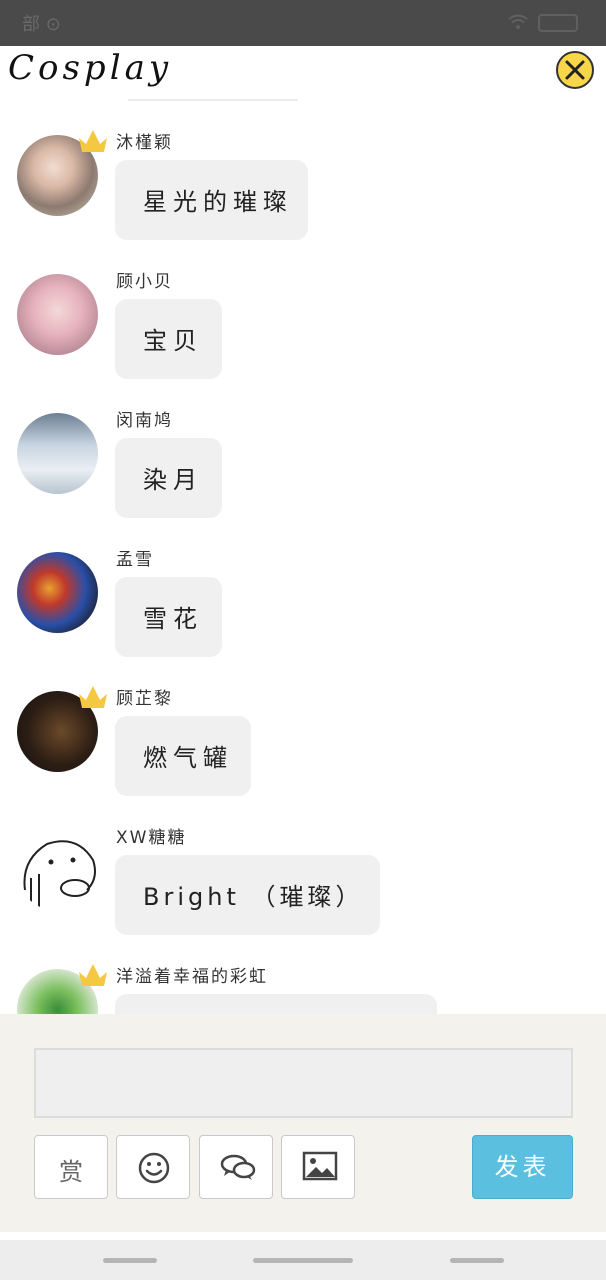  I want to click on comment-input, so click(303, 1083).